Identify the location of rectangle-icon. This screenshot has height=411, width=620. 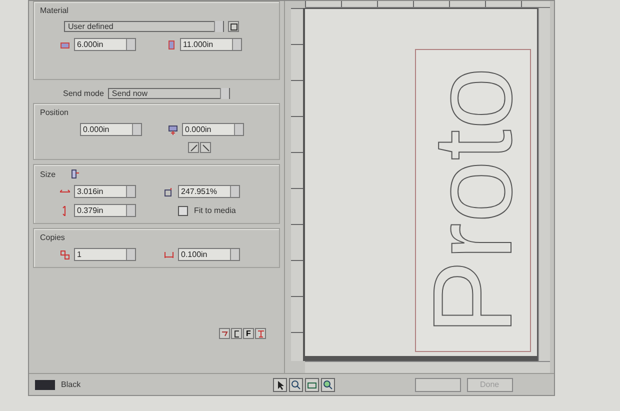
(311, 385).